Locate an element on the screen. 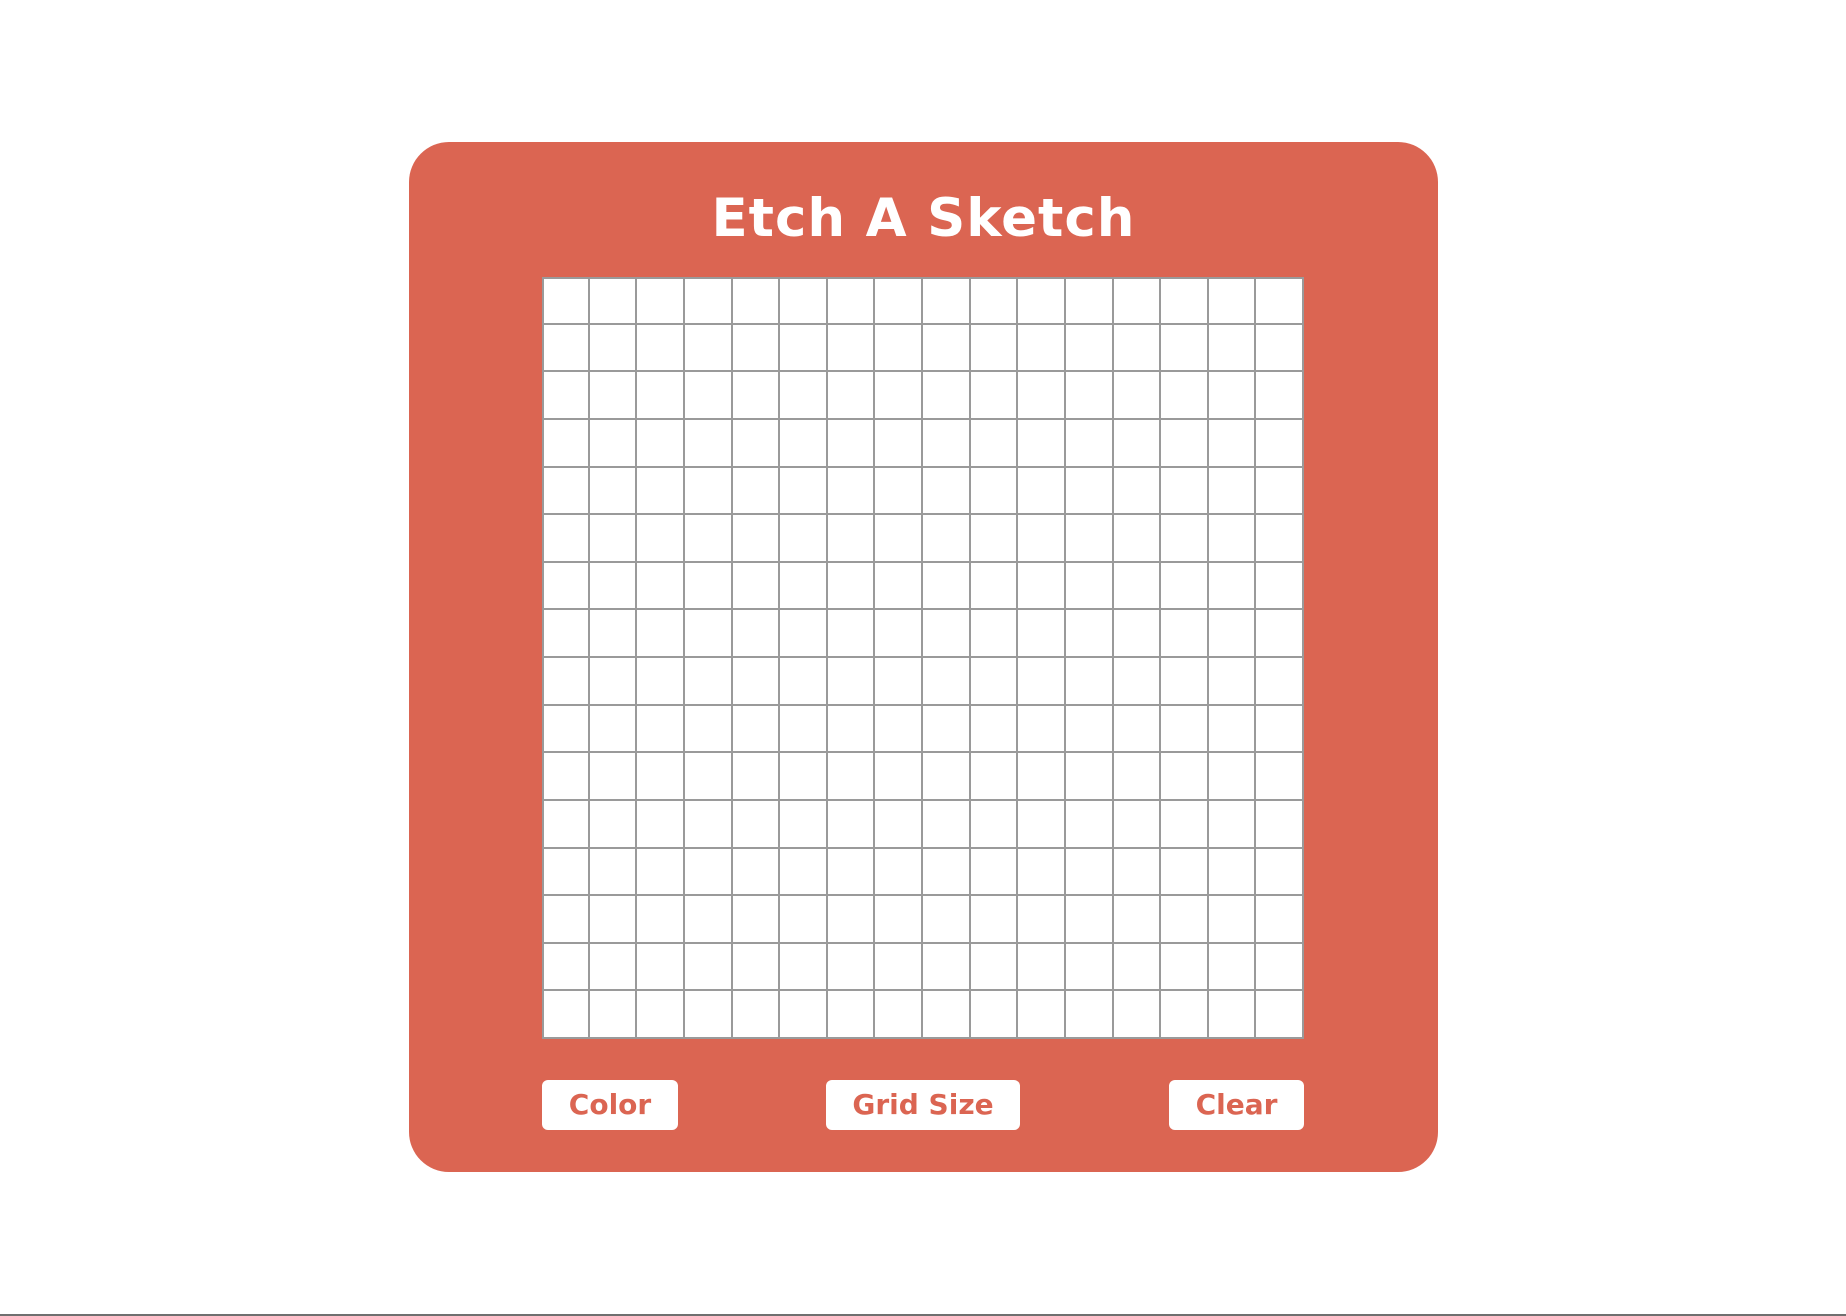 Image resolution: width=1846 pixels, height=1316 pixels. clear-button: Clear is located at coordinates (1236, 1105).